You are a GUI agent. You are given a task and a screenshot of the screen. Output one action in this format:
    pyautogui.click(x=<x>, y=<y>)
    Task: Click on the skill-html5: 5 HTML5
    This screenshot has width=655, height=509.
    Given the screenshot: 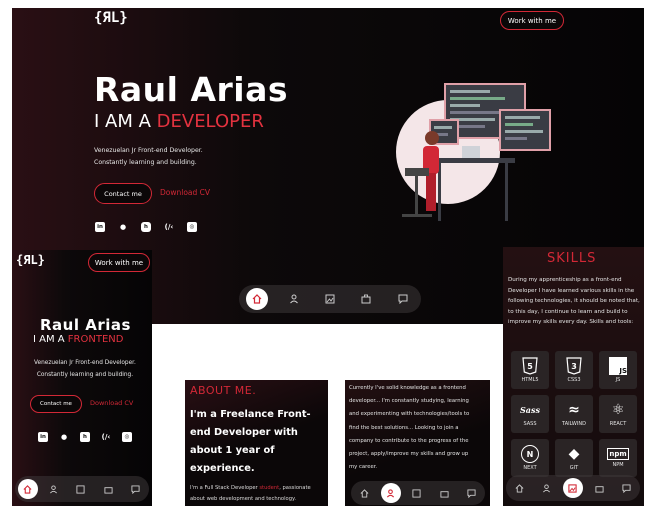 What is the action you would take?
    pyautogui.click(x=530, y=370)
    